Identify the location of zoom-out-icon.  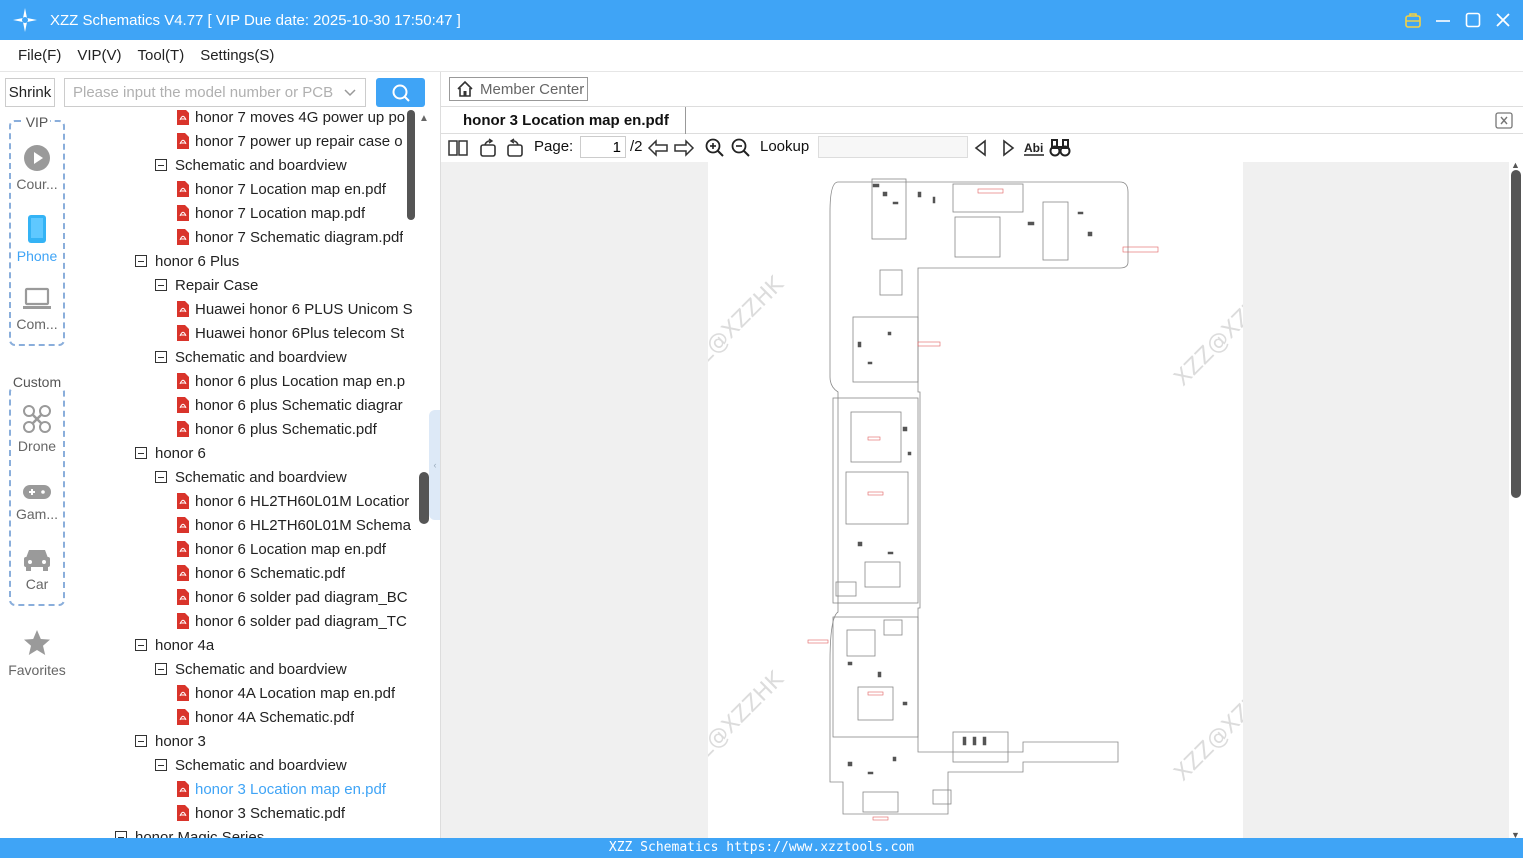
(741, 148).